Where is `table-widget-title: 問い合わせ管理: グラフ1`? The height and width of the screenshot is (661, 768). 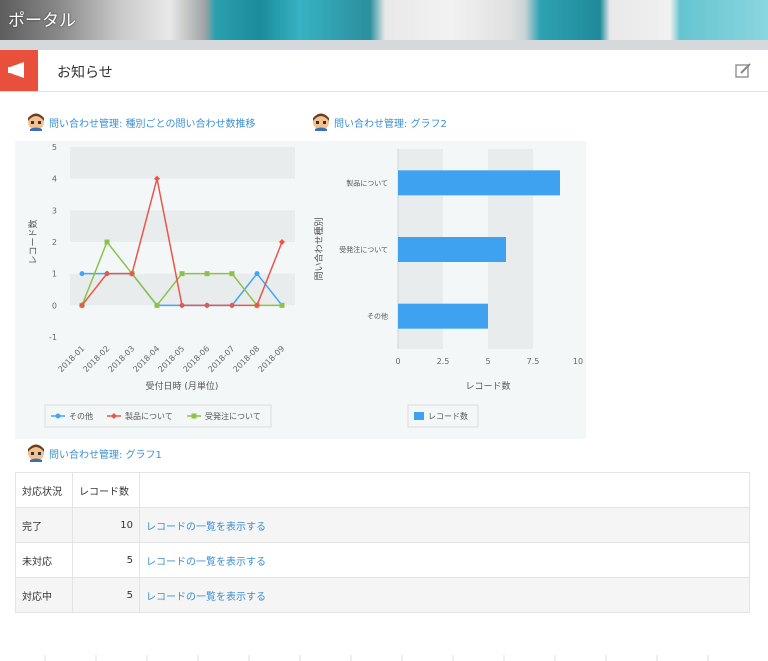
table-widget-title: 問い合わせ管理: グラフ1 is located at coordinates (105, 453).